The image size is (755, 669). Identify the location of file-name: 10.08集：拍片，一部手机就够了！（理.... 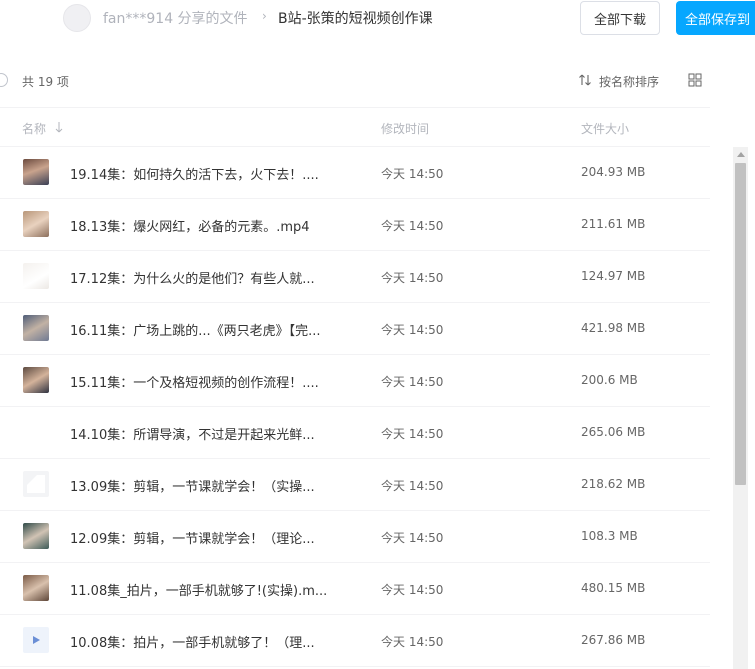
(192, 641).